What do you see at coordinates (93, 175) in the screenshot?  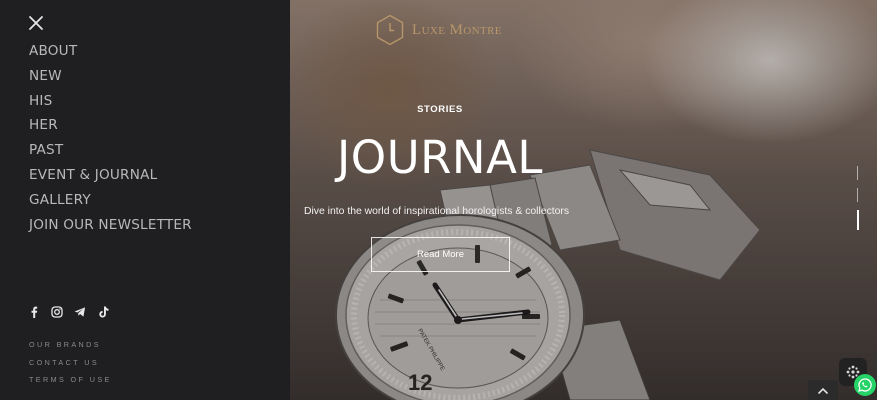 I see `menu-link: EVENT & JOURNAL` at bounding box center [93, 175].